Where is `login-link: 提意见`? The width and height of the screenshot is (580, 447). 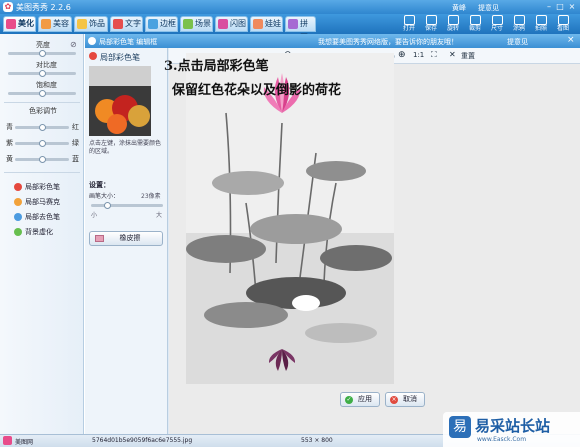
login-link: 提意见 is located at coordinates (488, 8).